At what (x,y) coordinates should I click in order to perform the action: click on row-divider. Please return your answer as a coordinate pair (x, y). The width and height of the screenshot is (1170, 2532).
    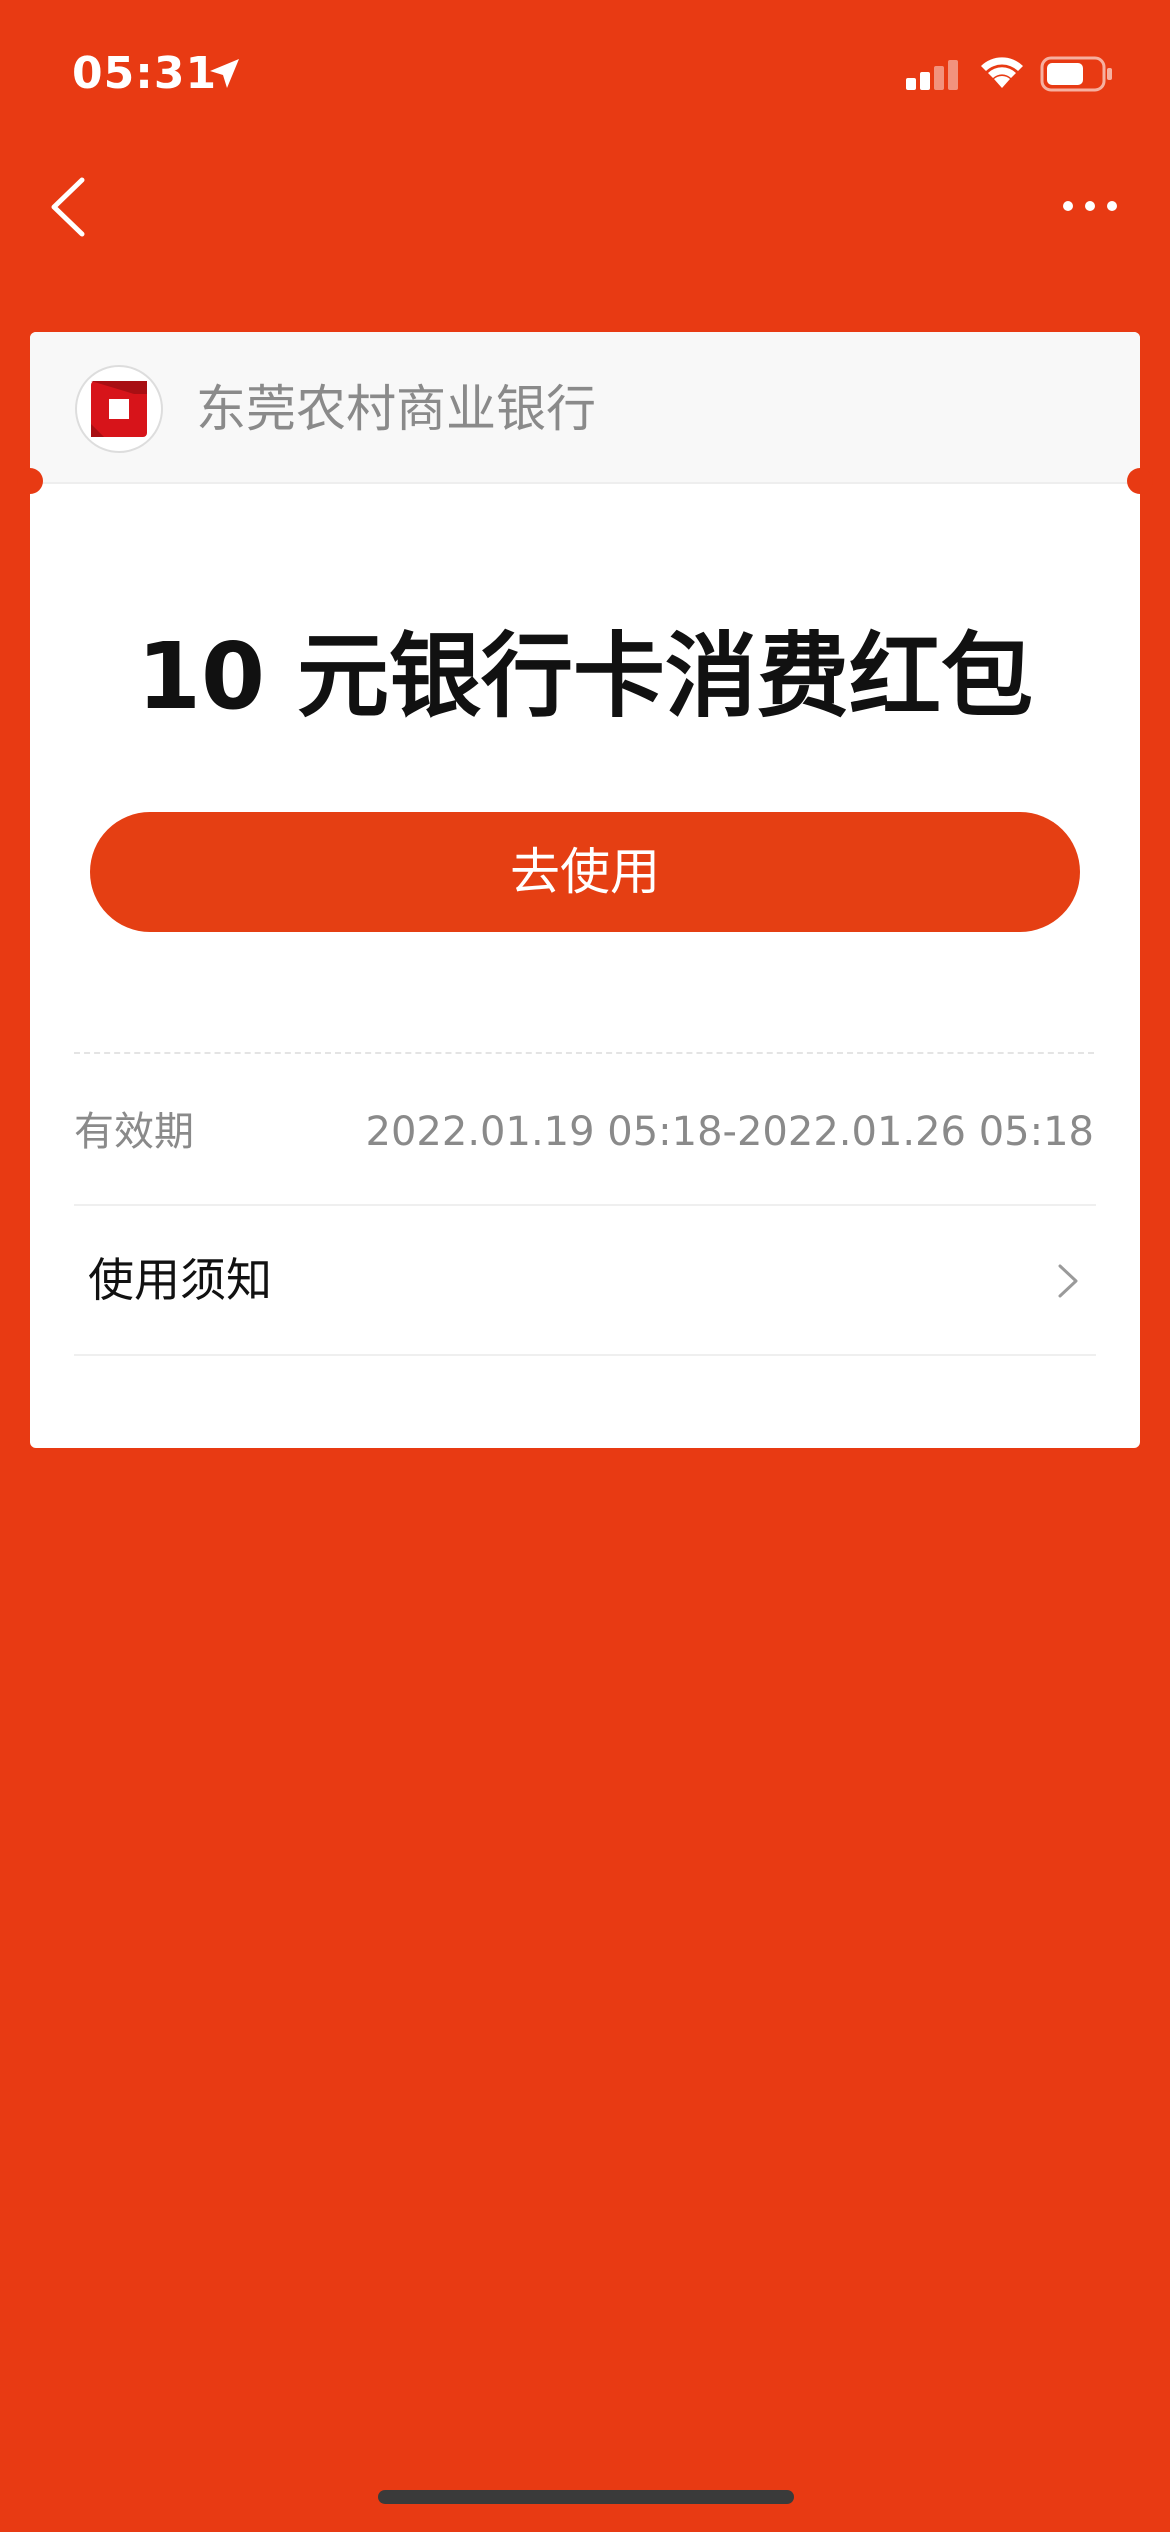
    Looking at the image, I should click on (585, 1355).